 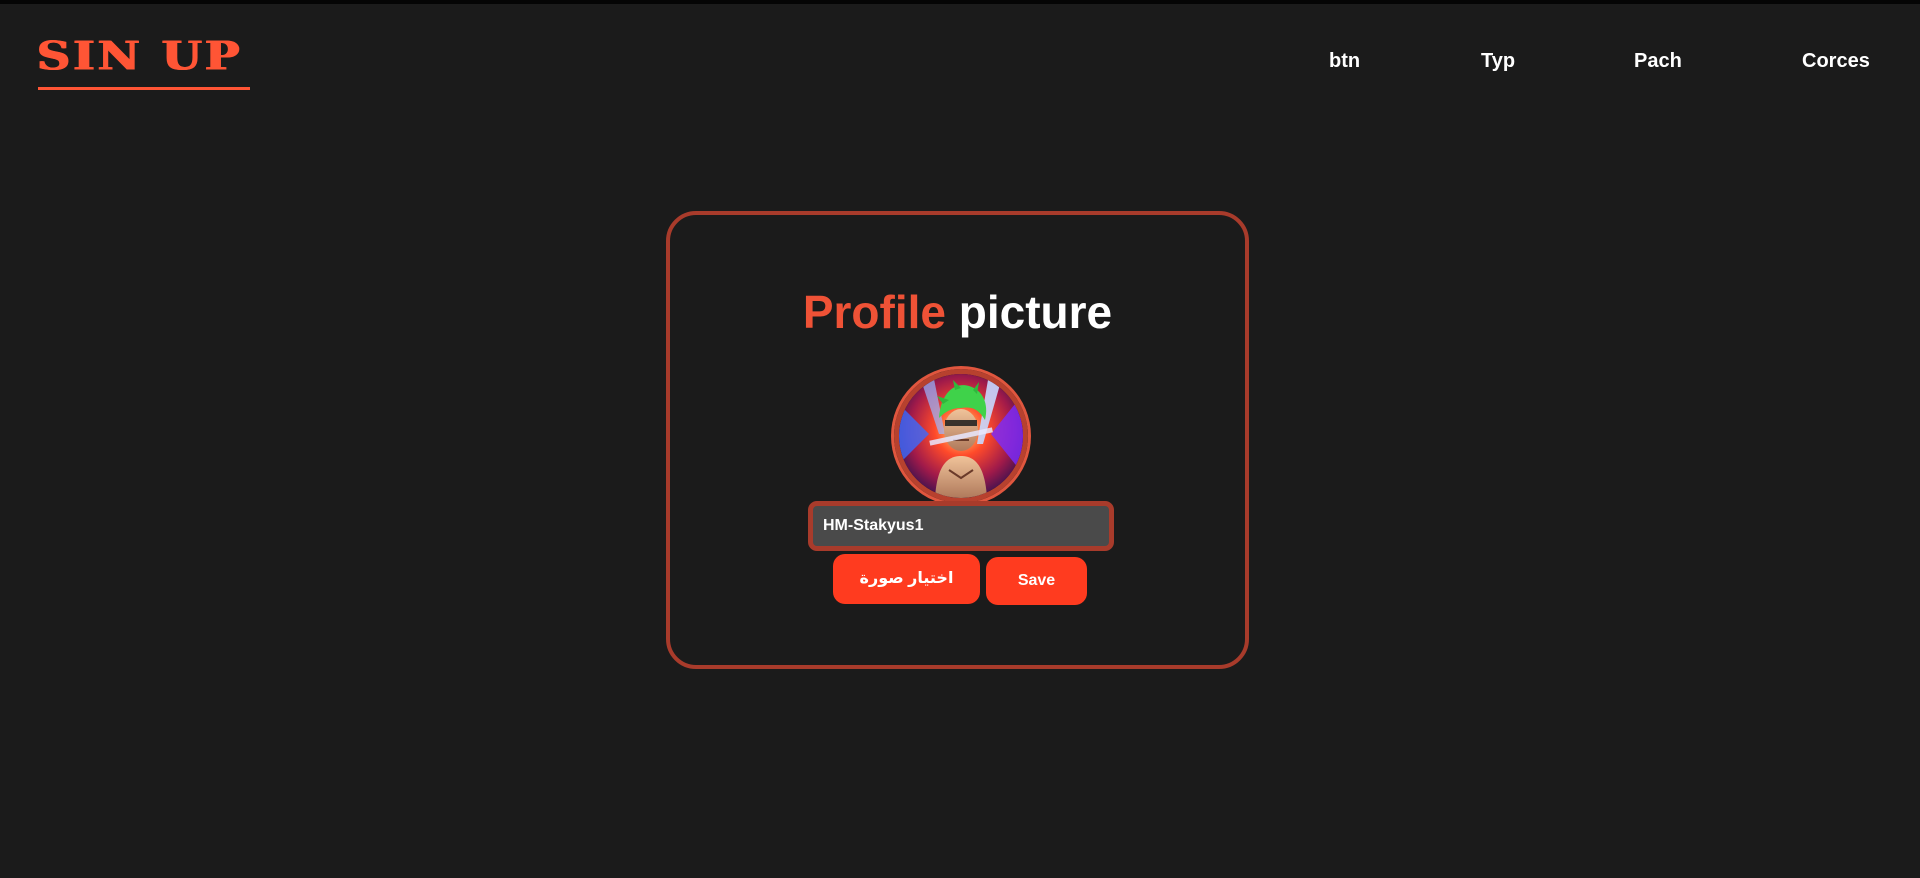 I want to click on logo-underline, so click(x=144, y=88).